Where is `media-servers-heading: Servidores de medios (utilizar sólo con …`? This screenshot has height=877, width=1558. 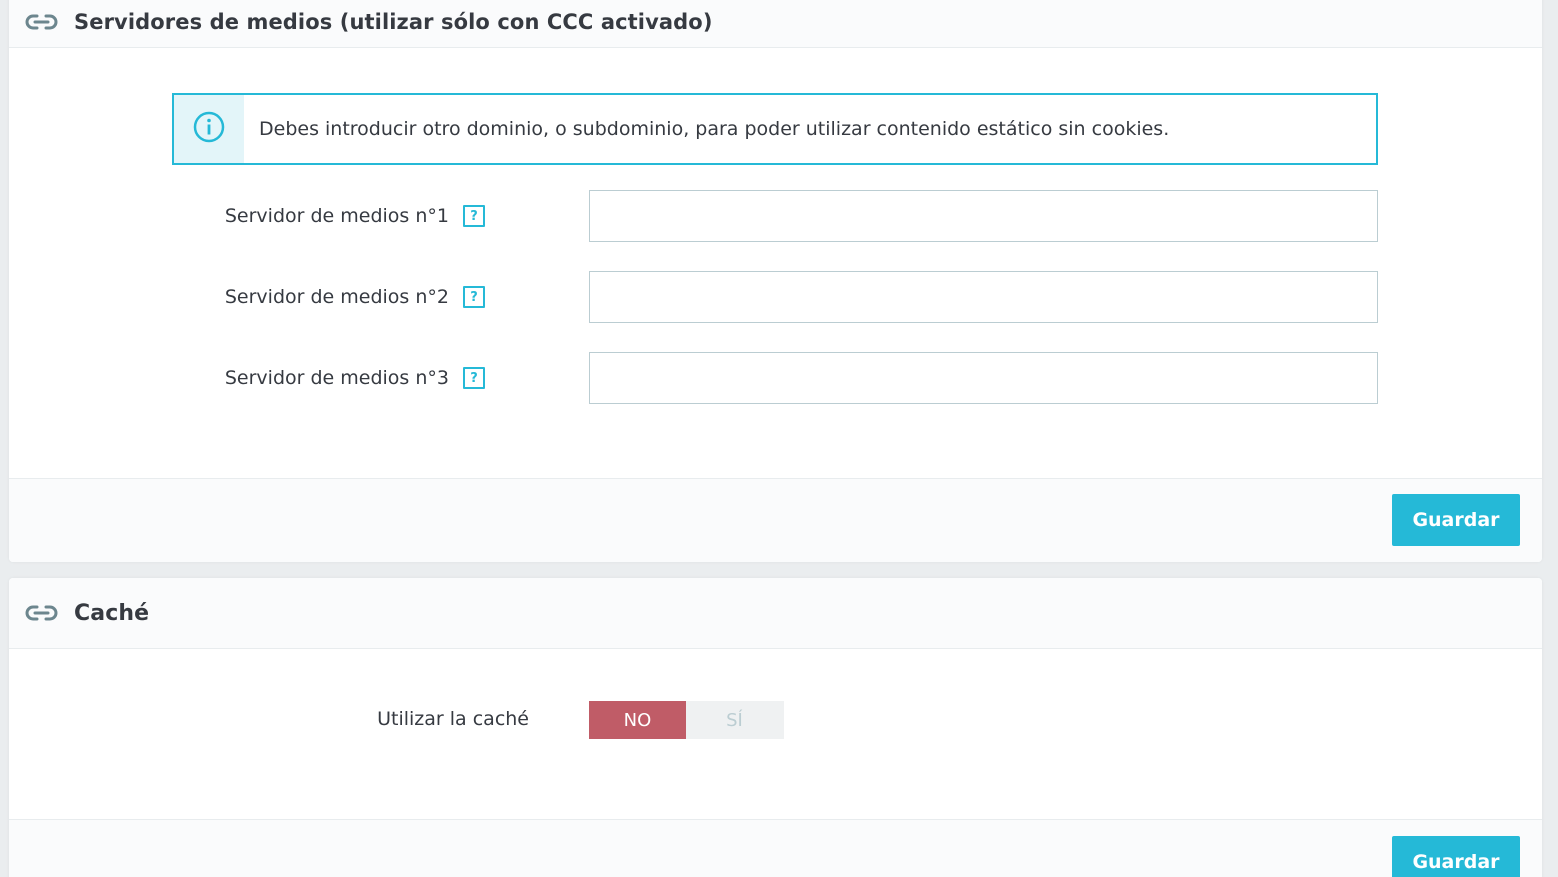
media-servers-heading: Servidores de medios (utilizar sólo con … is located at coordinates (775, 24).